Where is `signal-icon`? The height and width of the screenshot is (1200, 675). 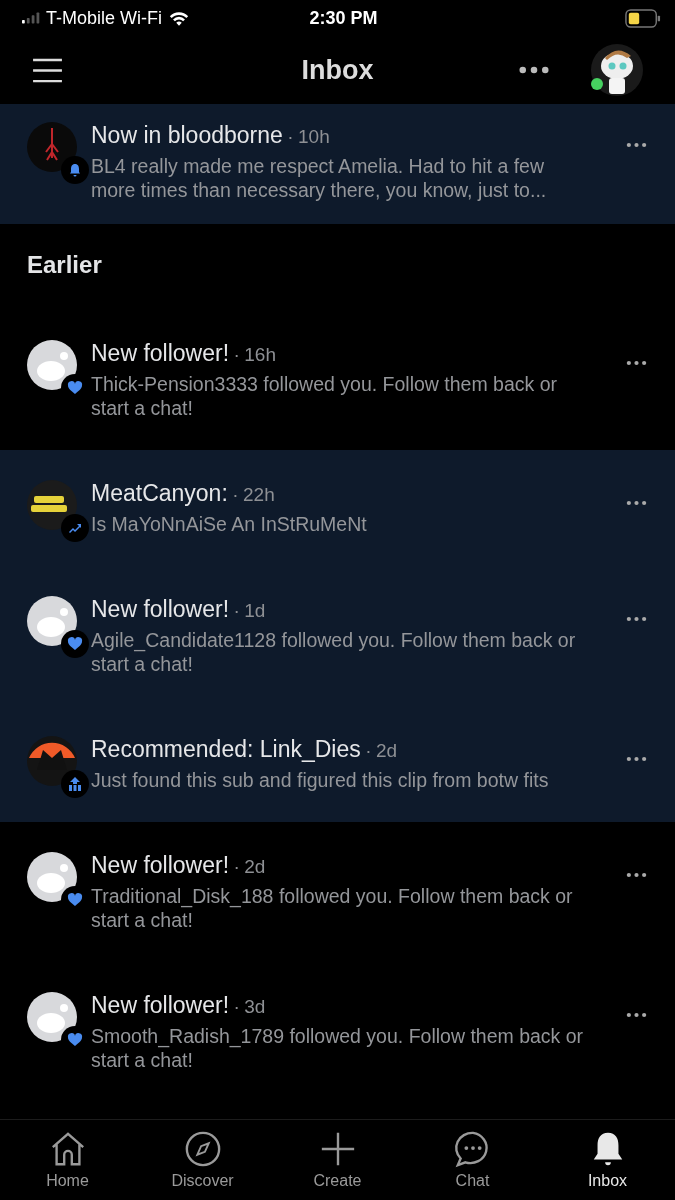
signal-icon is located at coordinates (31, 18).